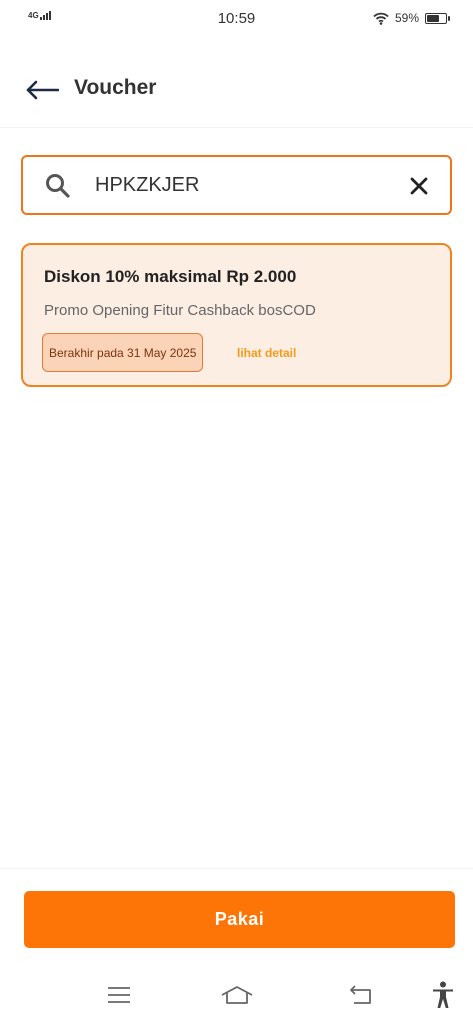 This screenshot has height=1024, width=473. I want to click on expiry-badge: Berakhir pada 31 May 2025, so click(123, 352).